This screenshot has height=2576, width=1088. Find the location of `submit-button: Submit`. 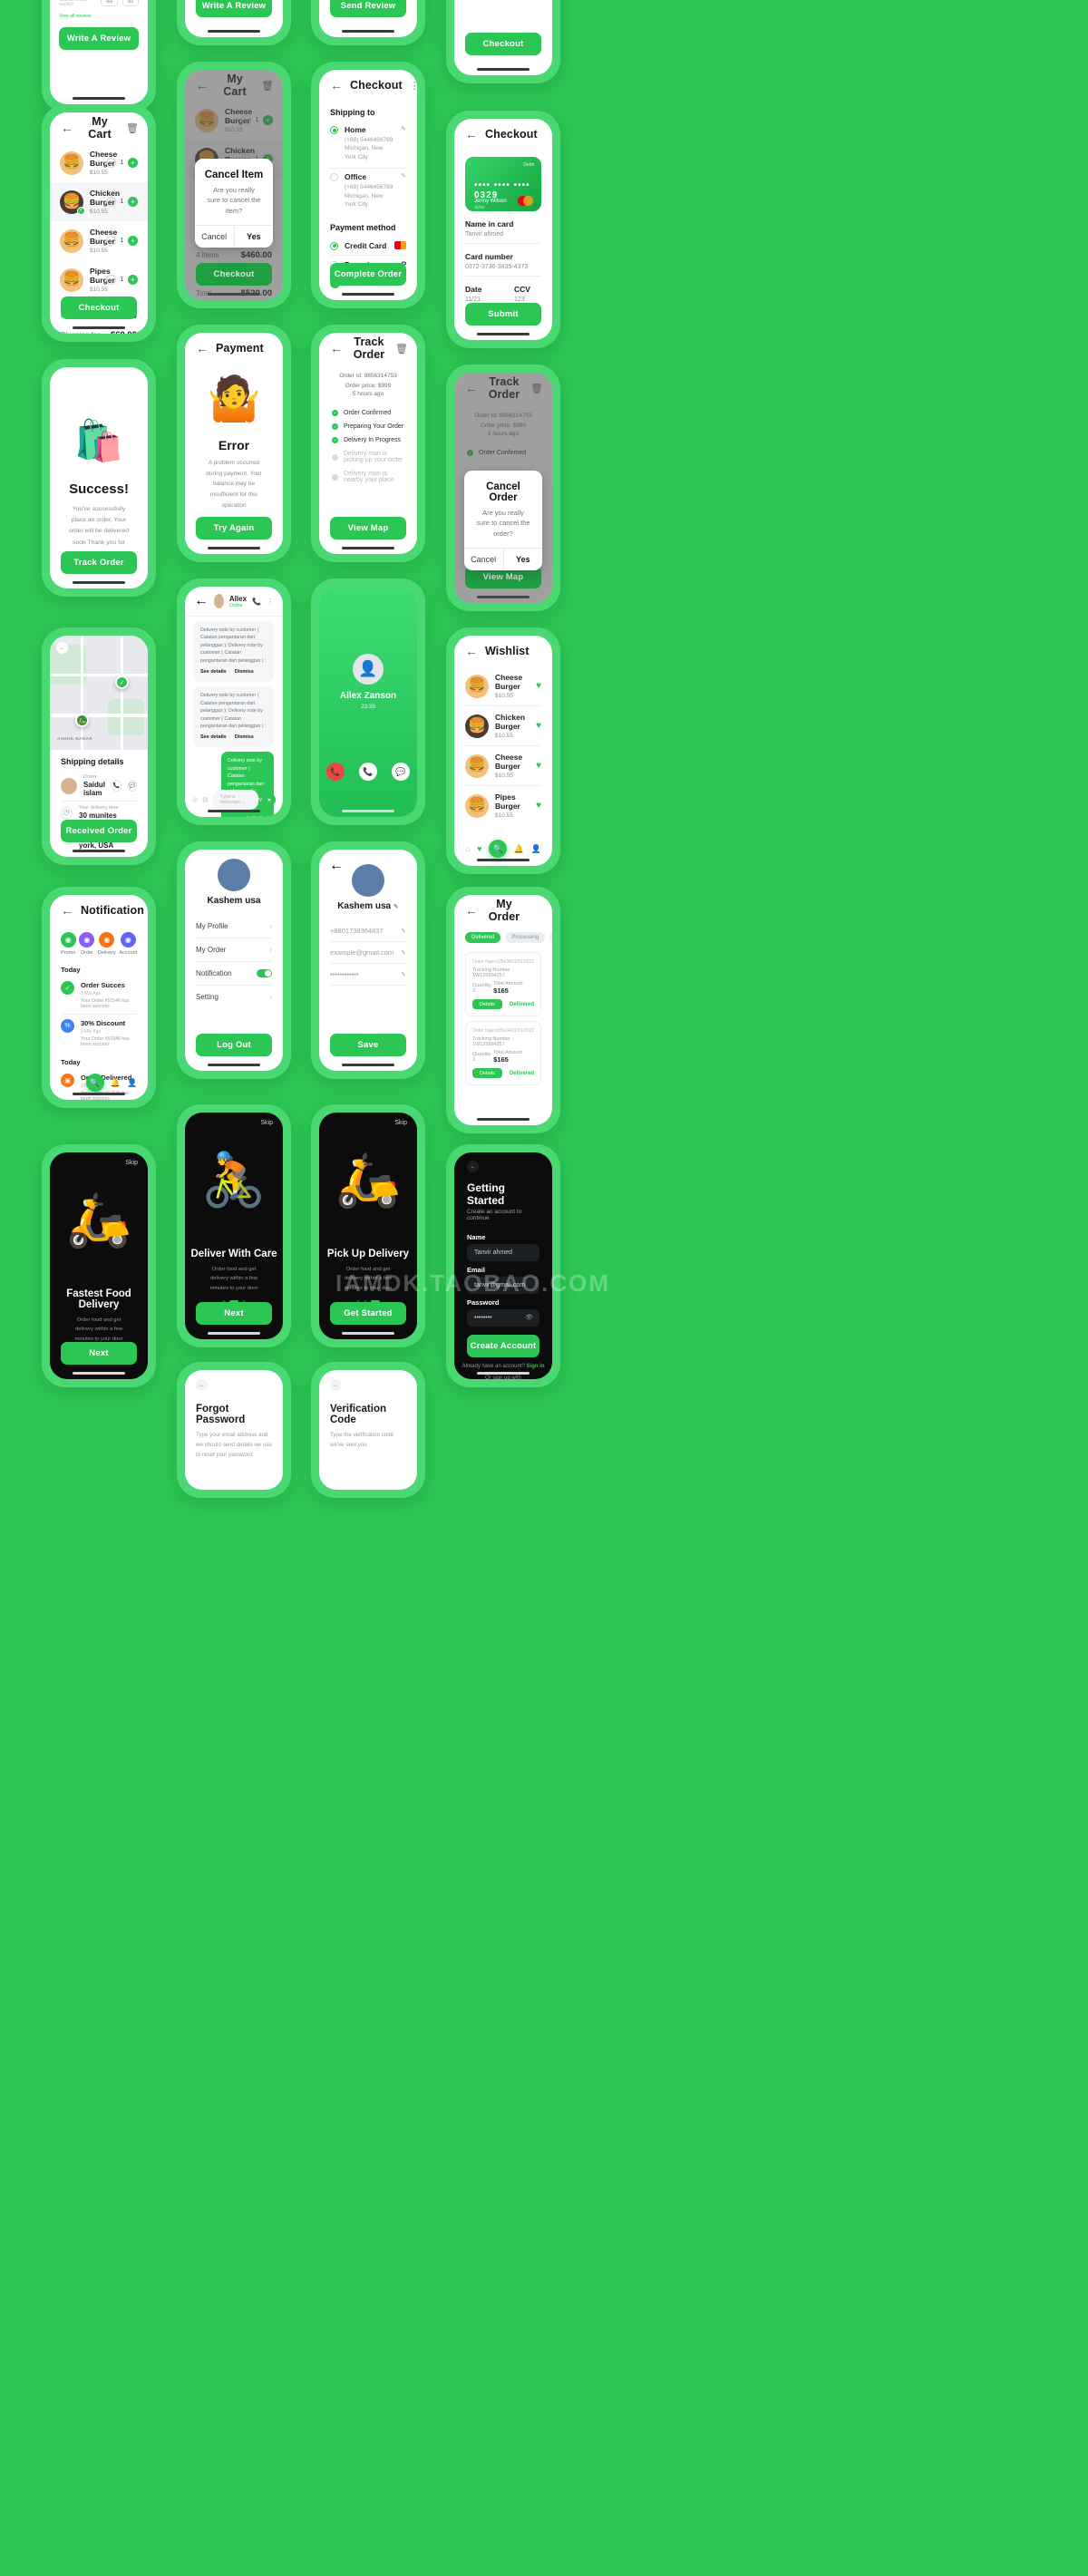

submit-button: Submit is located at coordinates (503, 314).